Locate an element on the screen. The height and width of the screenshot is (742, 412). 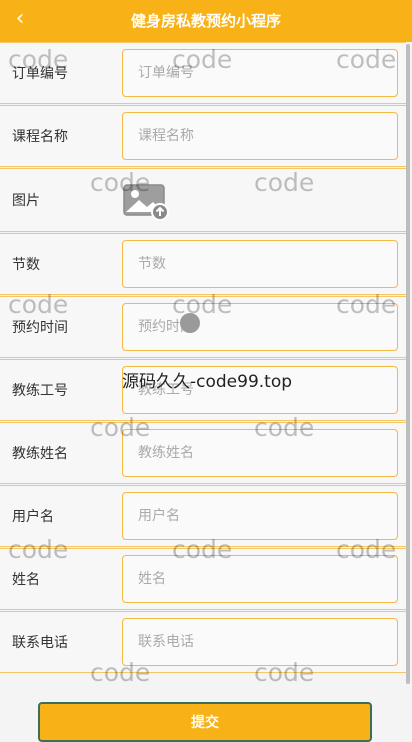
image-upload-icon is located at coordinates (146, 200).